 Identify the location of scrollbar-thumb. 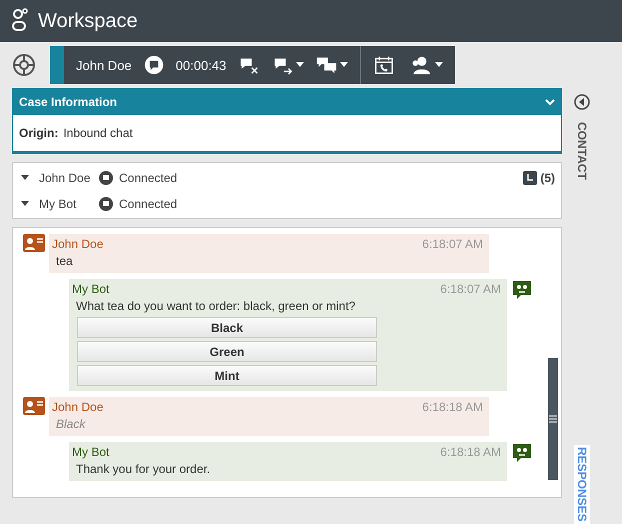
(553, 419).